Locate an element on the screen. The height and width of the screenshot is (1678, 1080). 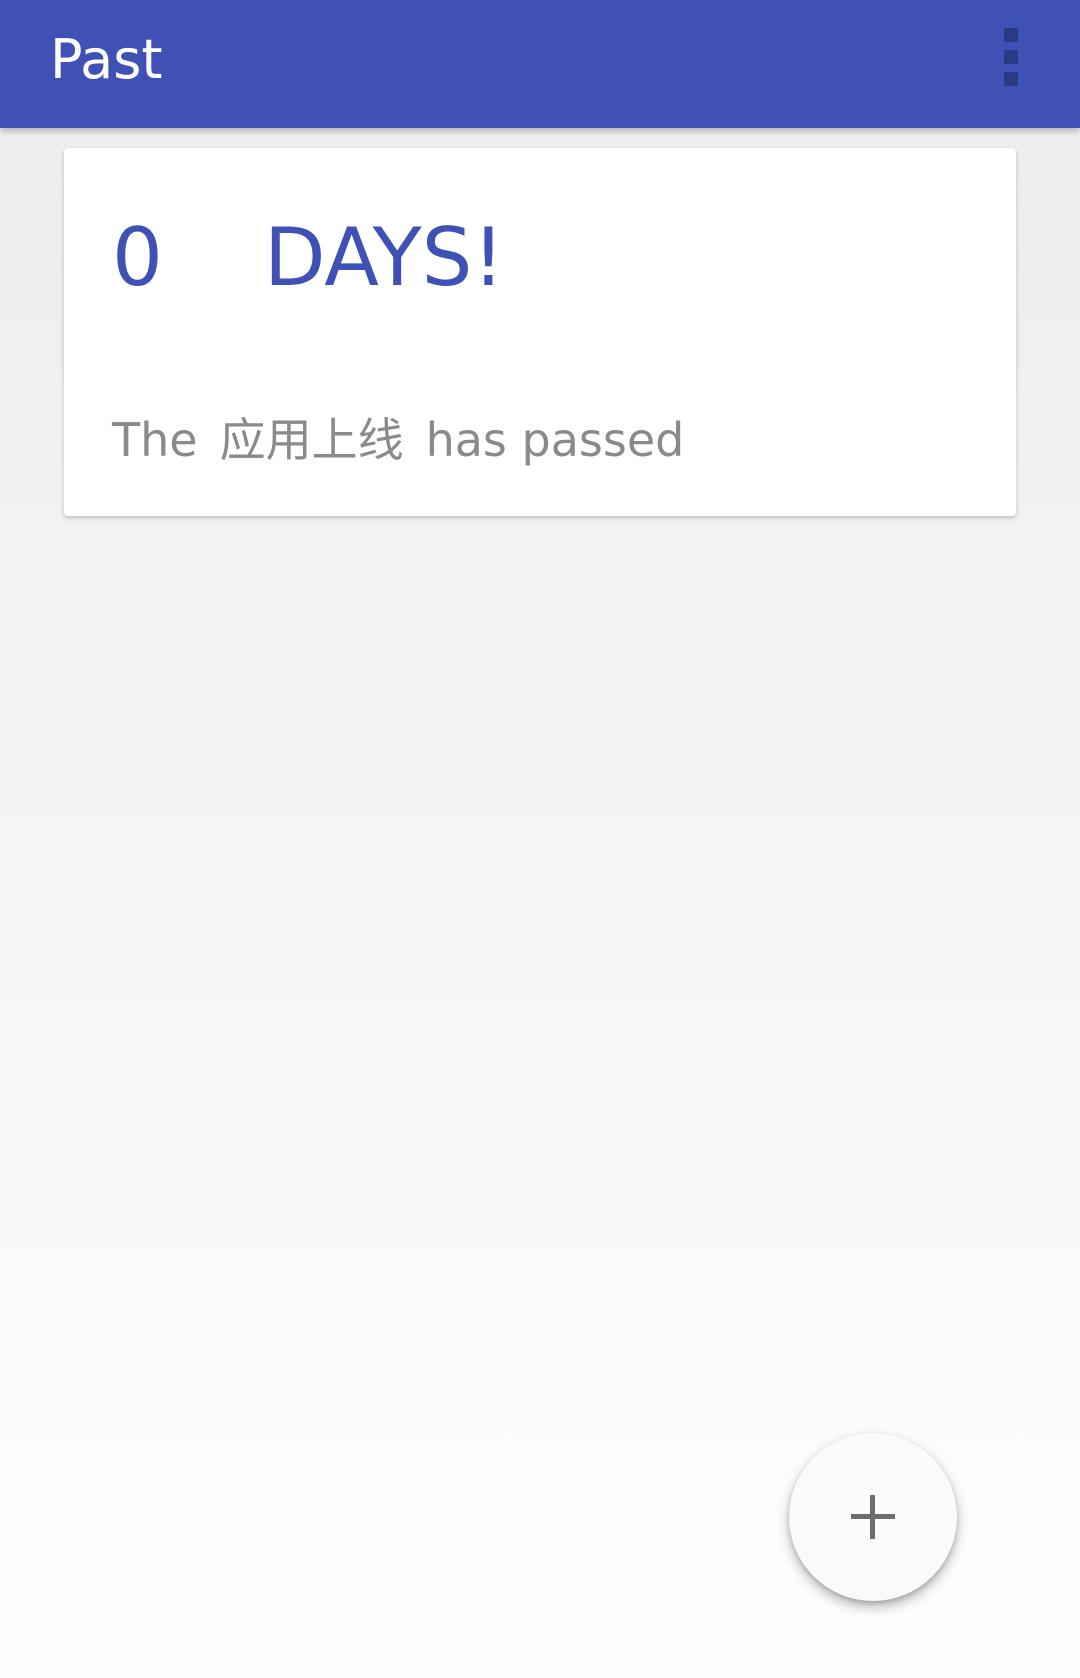
overflow-menu-button is located at coordinates (1008, 58).